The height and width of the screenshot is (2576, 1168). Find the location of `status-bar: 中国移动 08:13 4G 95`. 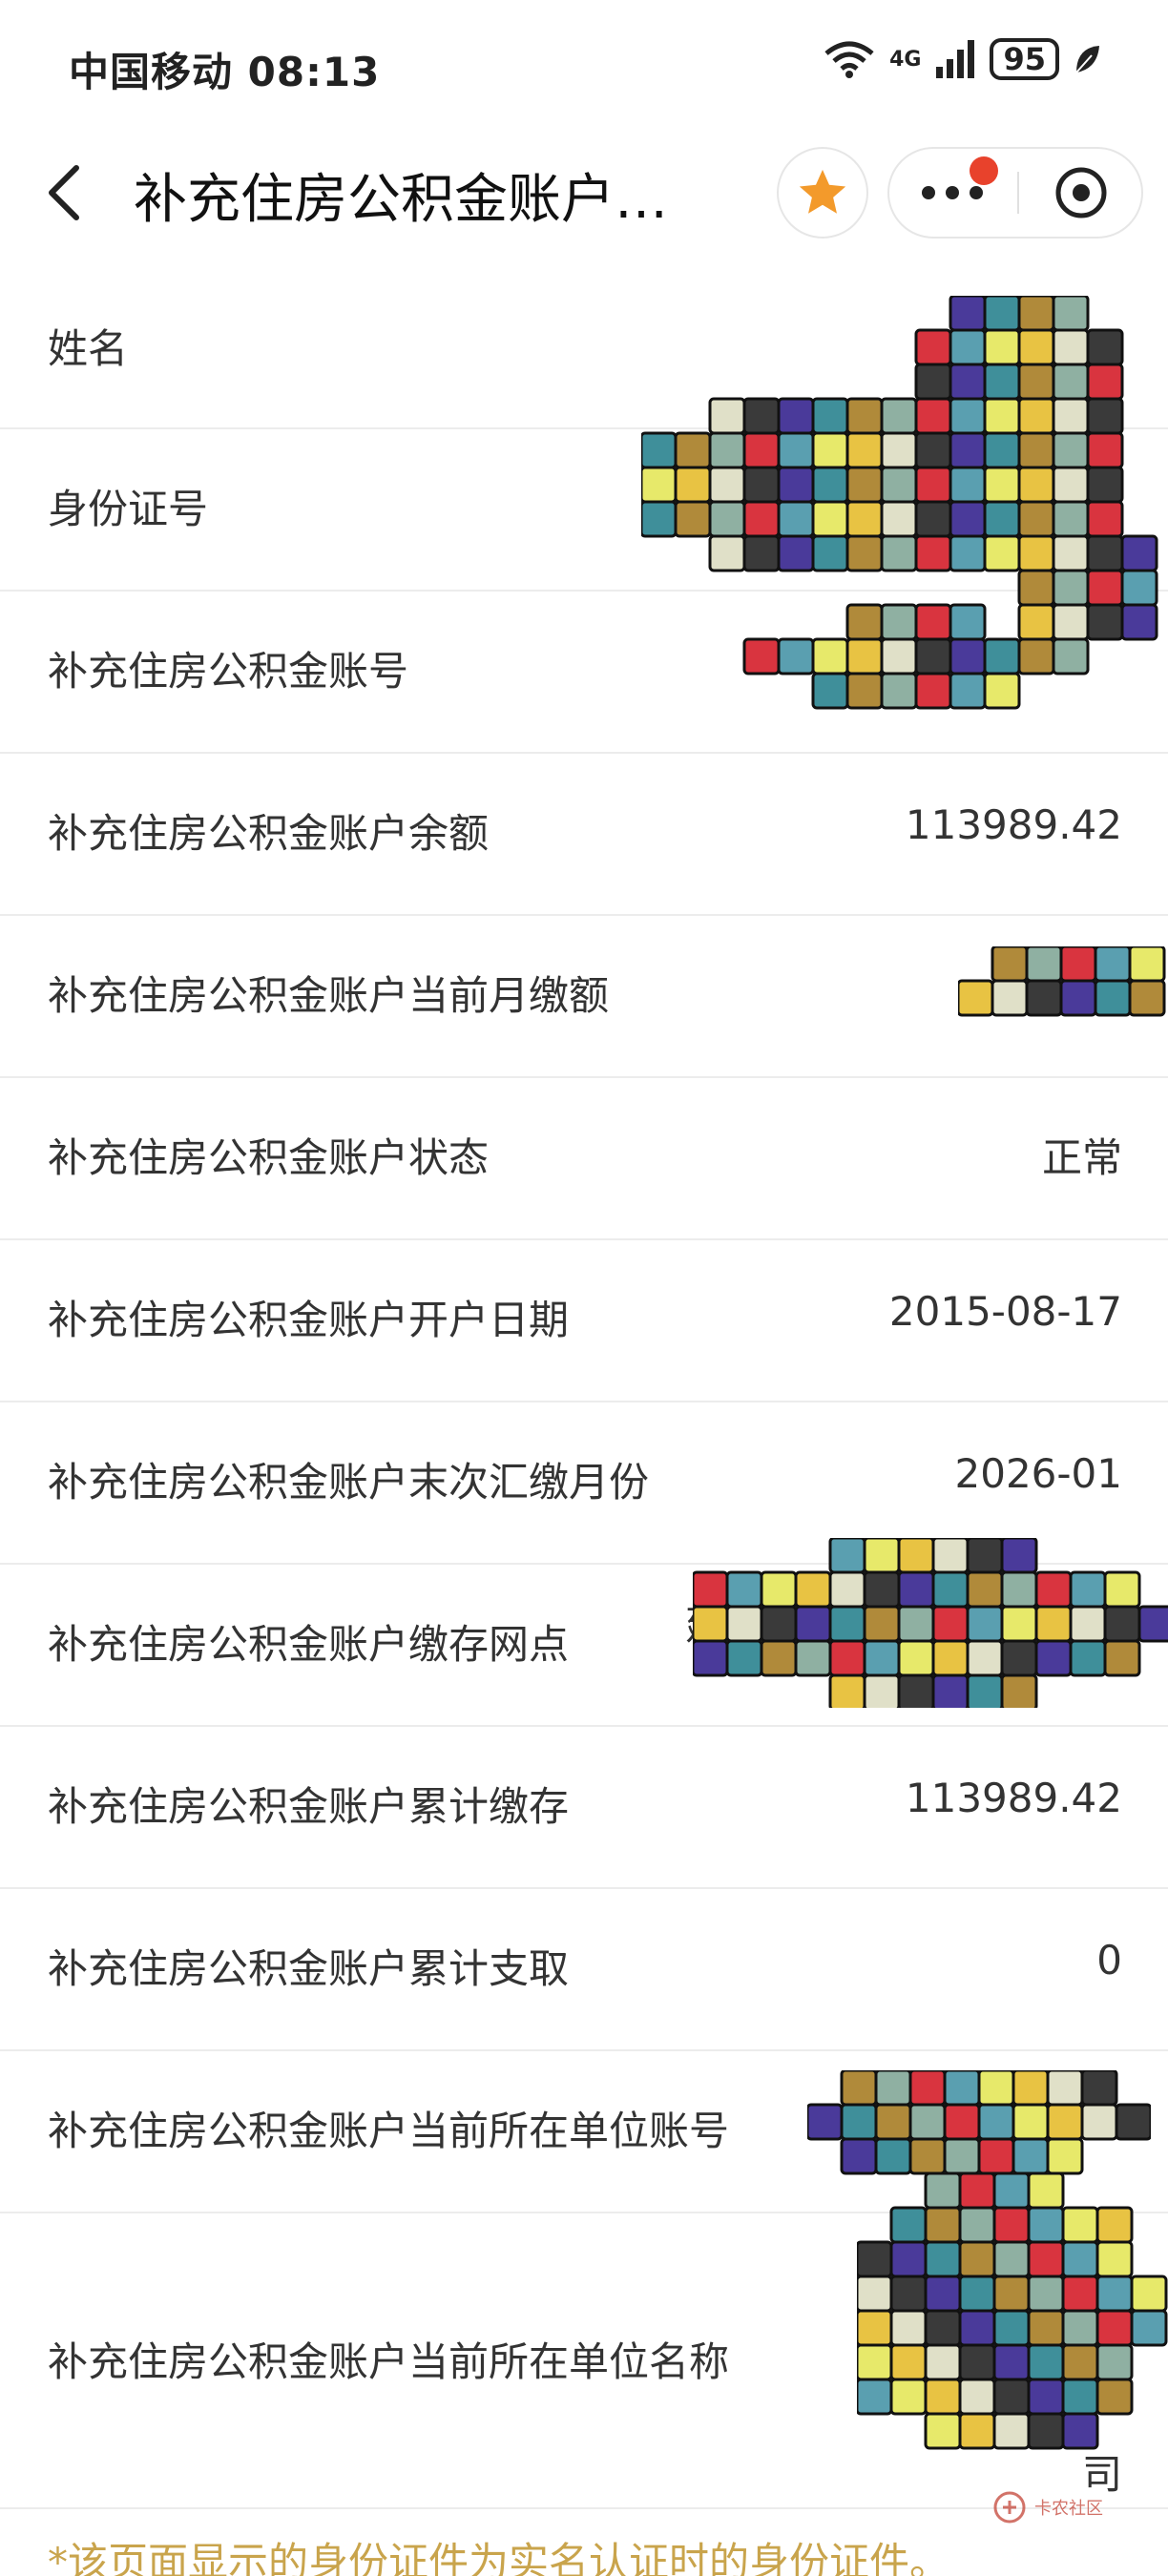

status-bar: 中国移动 08:13 4G 95 is located at coordinates (584, 67).